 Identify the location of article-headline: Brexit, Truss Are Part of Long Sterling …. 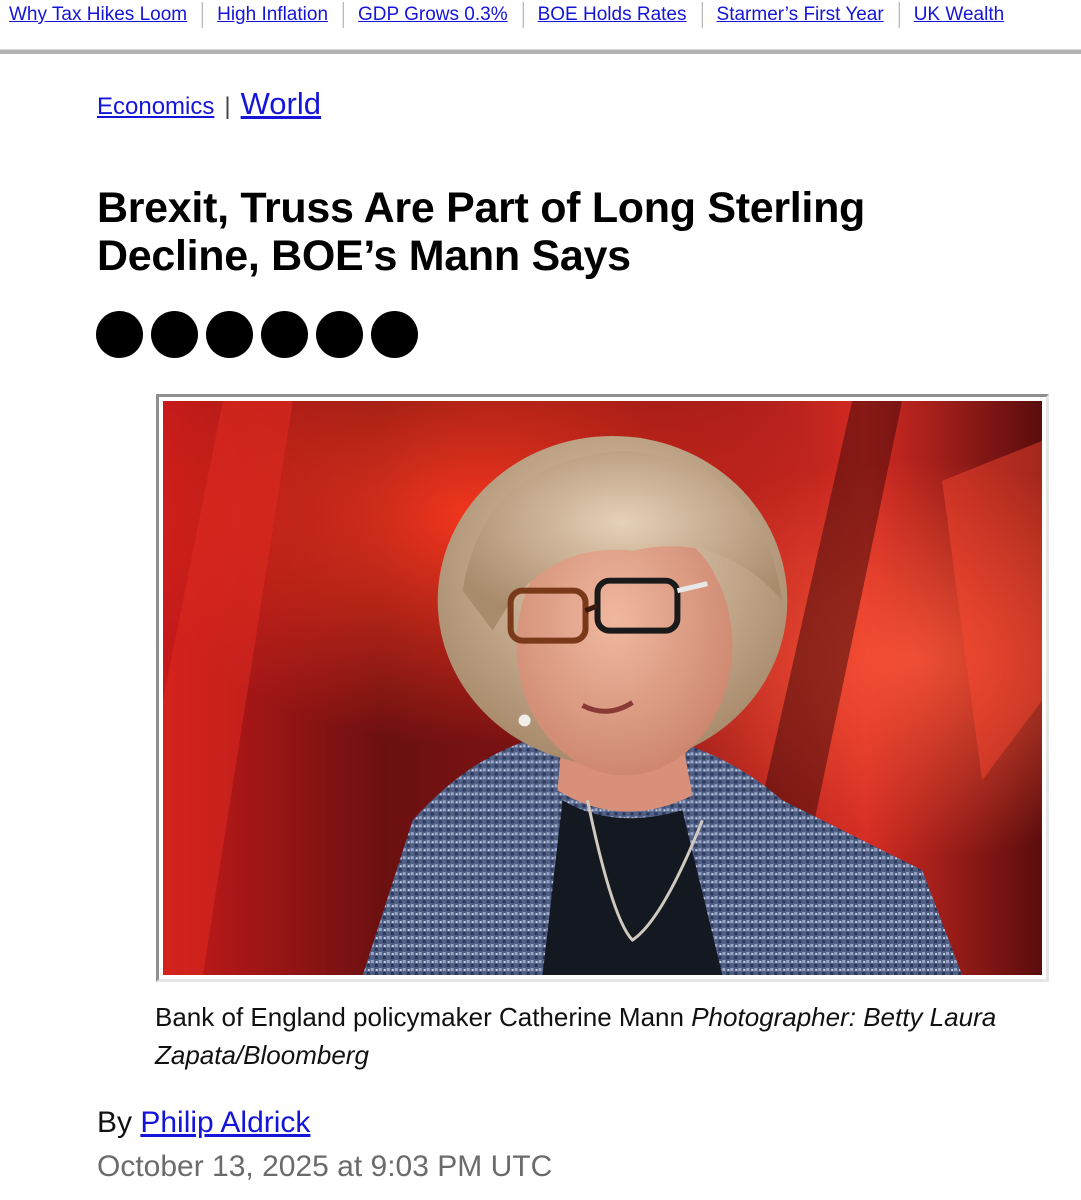
(481, 232).